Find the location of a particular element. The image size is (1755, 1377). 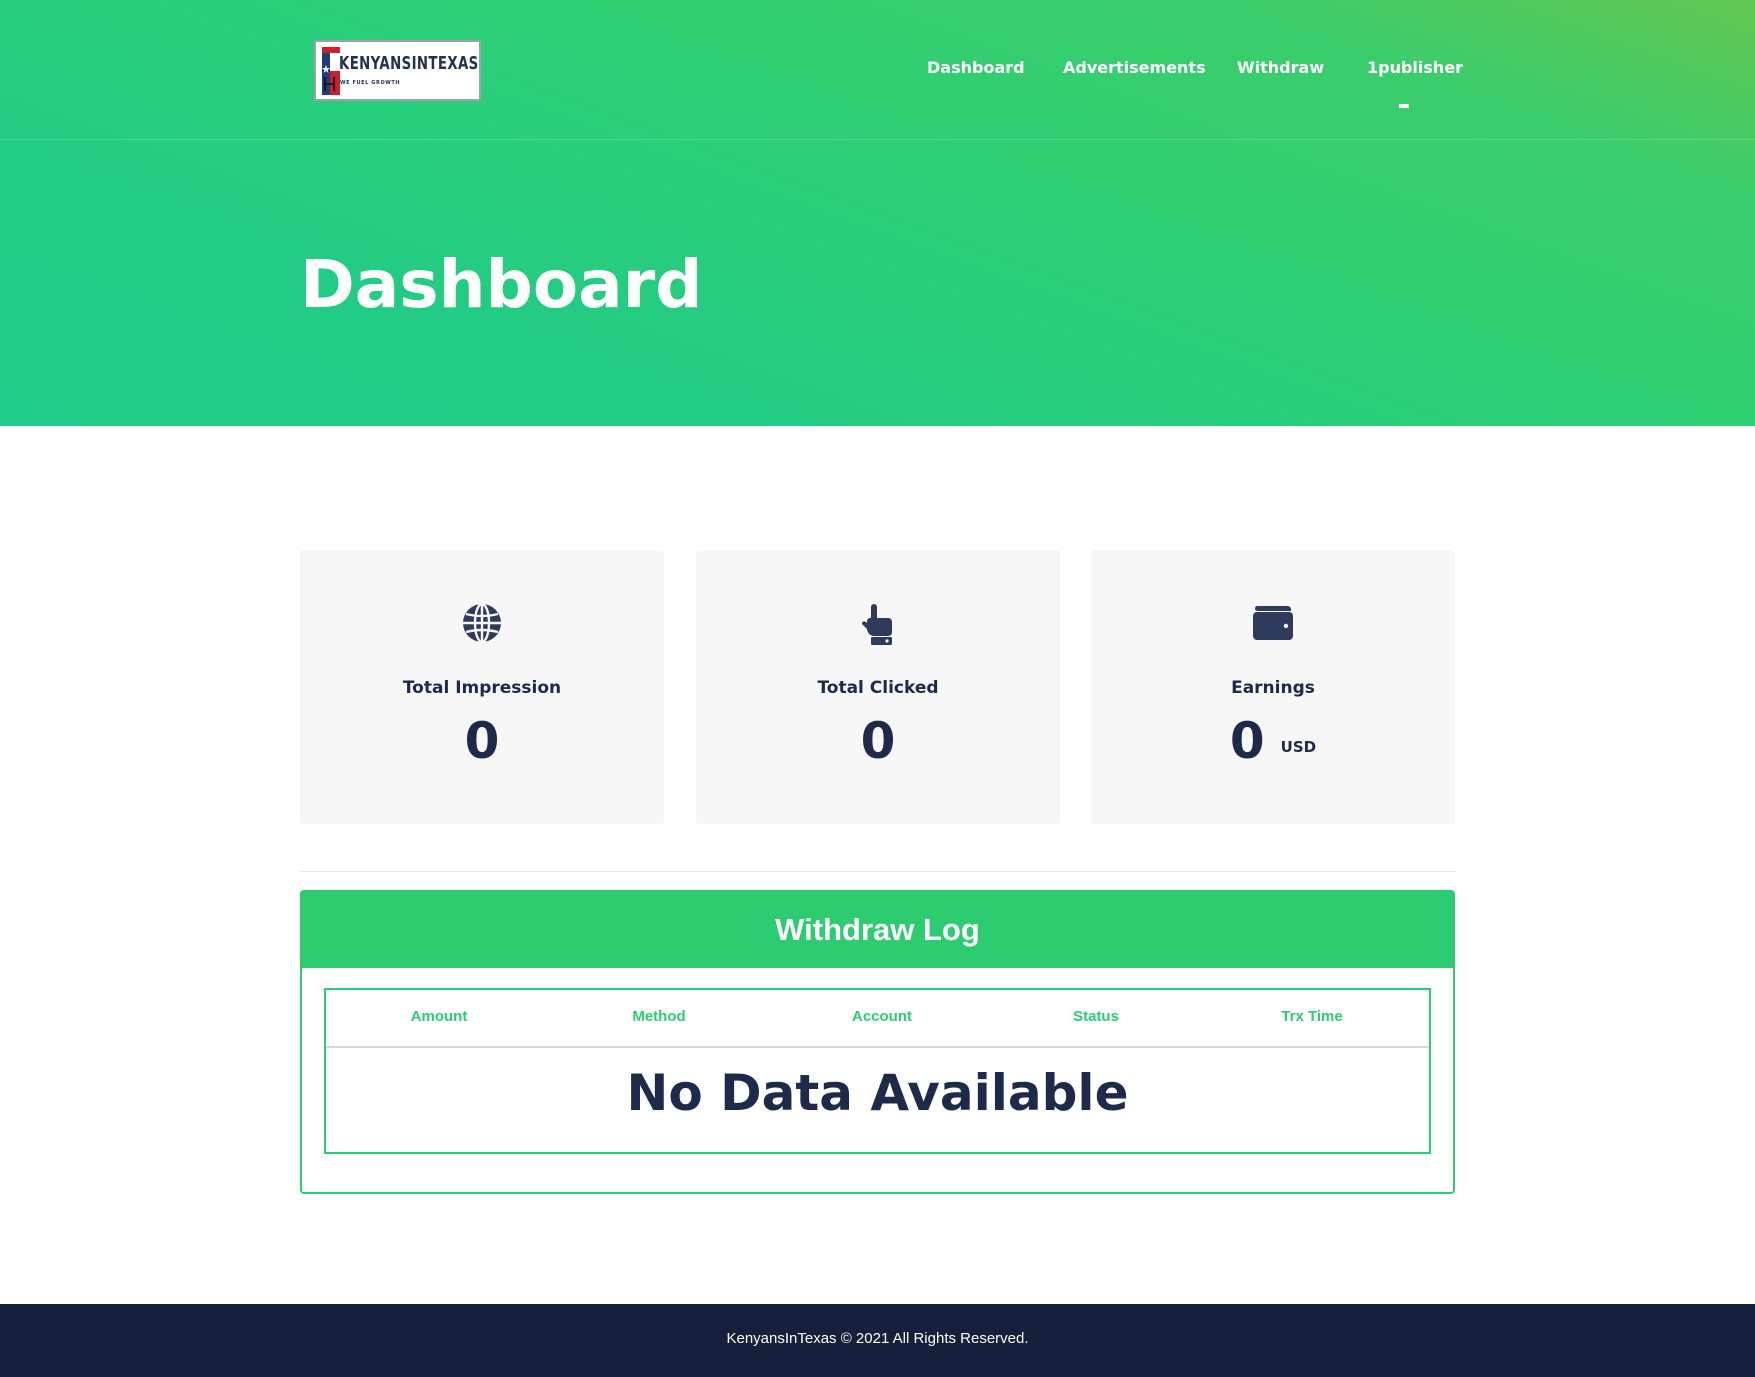

logo-tagline: WE FUEL GROWTH is located at coordinates (370, 83).